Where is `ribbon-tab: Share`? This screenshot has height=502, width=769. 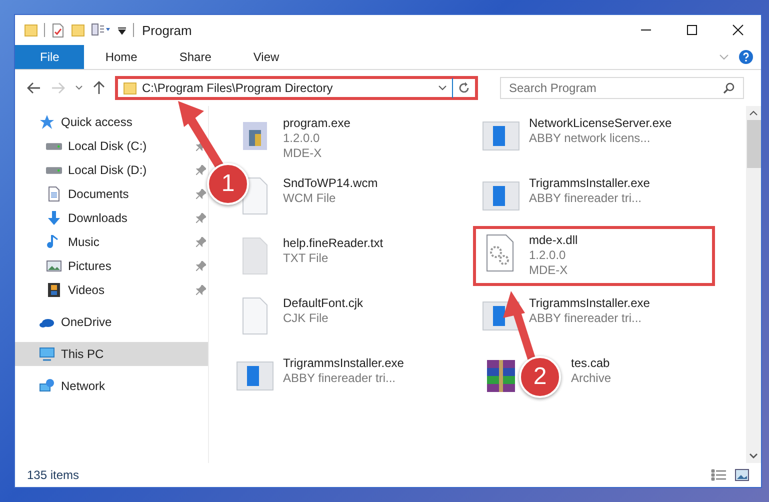 ribbon-tab: Share is located at coordinates (195, 57).